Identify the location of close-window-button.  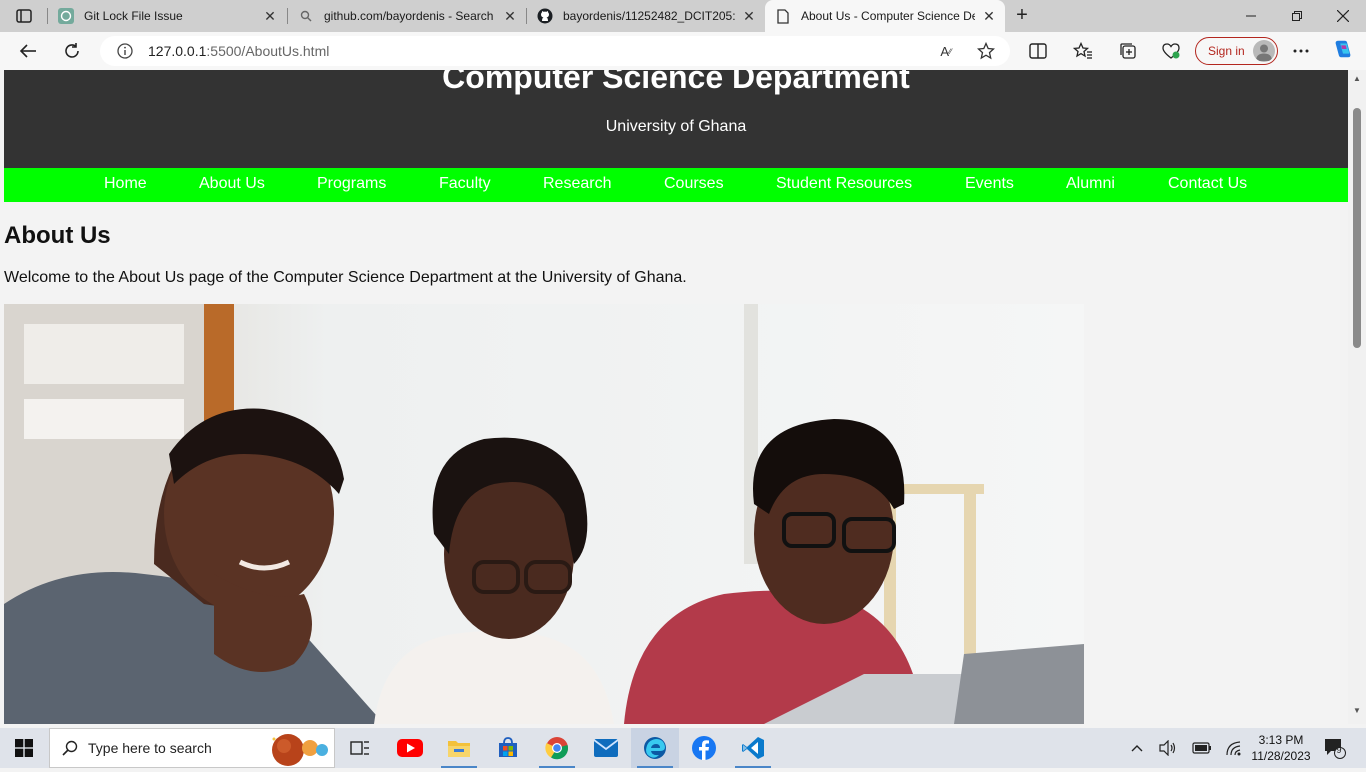
(1343, 16).